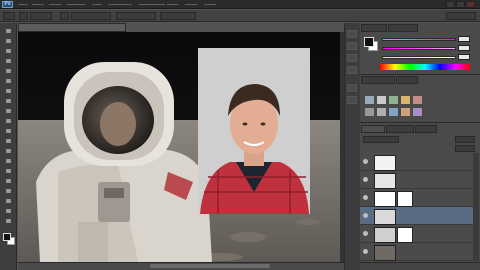  I want to click on type-tool-icon, so click(8, 181).